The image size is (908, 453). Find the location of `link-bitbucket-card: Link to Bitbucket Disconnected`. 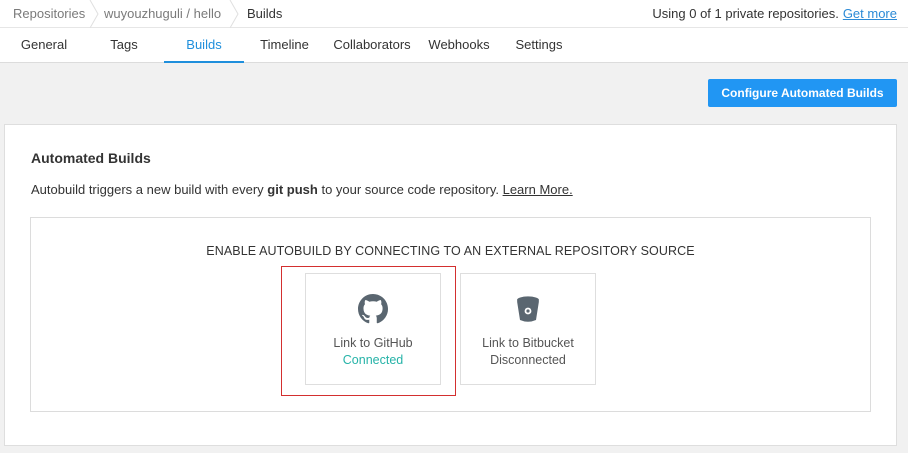

link-bitbucket-card: Link to Bitbucket Disconnected is located at coordinates (528, 329).